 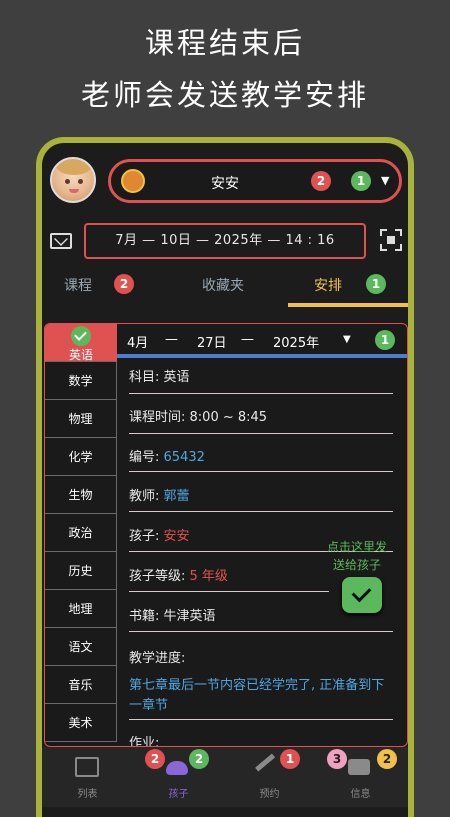 I want to click on subject-item-physics: 物理, so click(x=81, y=419).